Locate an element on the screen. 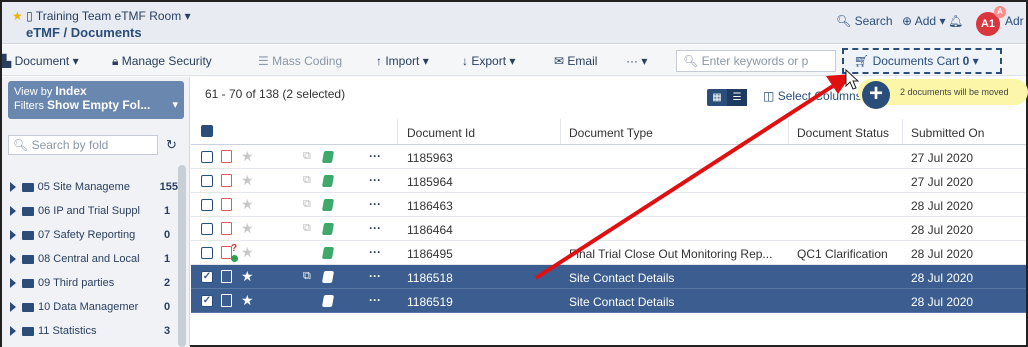 Image resolution: width=1028 pixels, height=347 pixels. favorite-star-icon: ★ is located at coordinates (17, 16).